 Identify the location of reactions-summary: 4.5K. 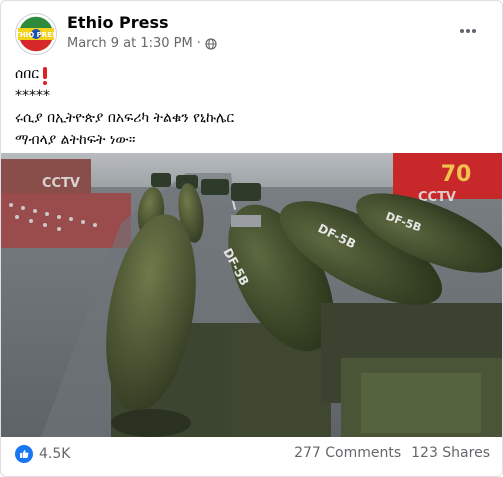
(42, 454).